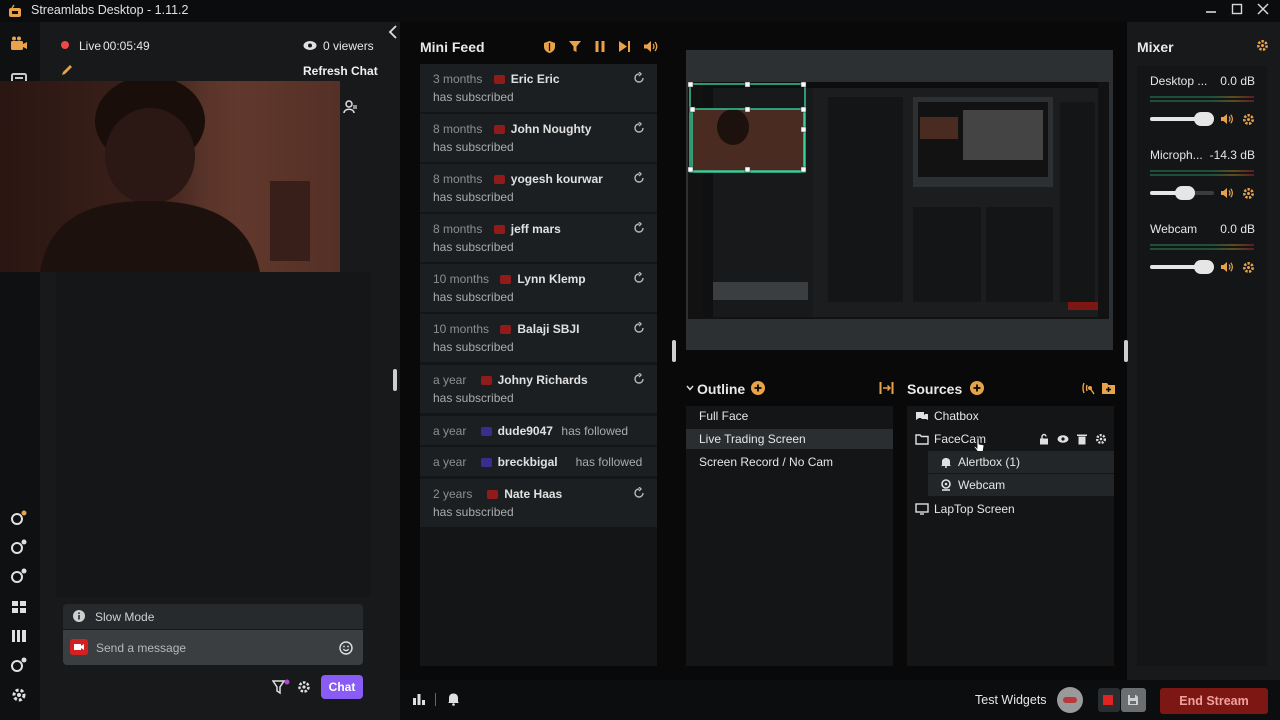 The width and height of the screenshot is (1280, 720). What do you see at coordinates (19, 636) in the screenshot?
I see `library-icon` at bounding box center [19, 636].